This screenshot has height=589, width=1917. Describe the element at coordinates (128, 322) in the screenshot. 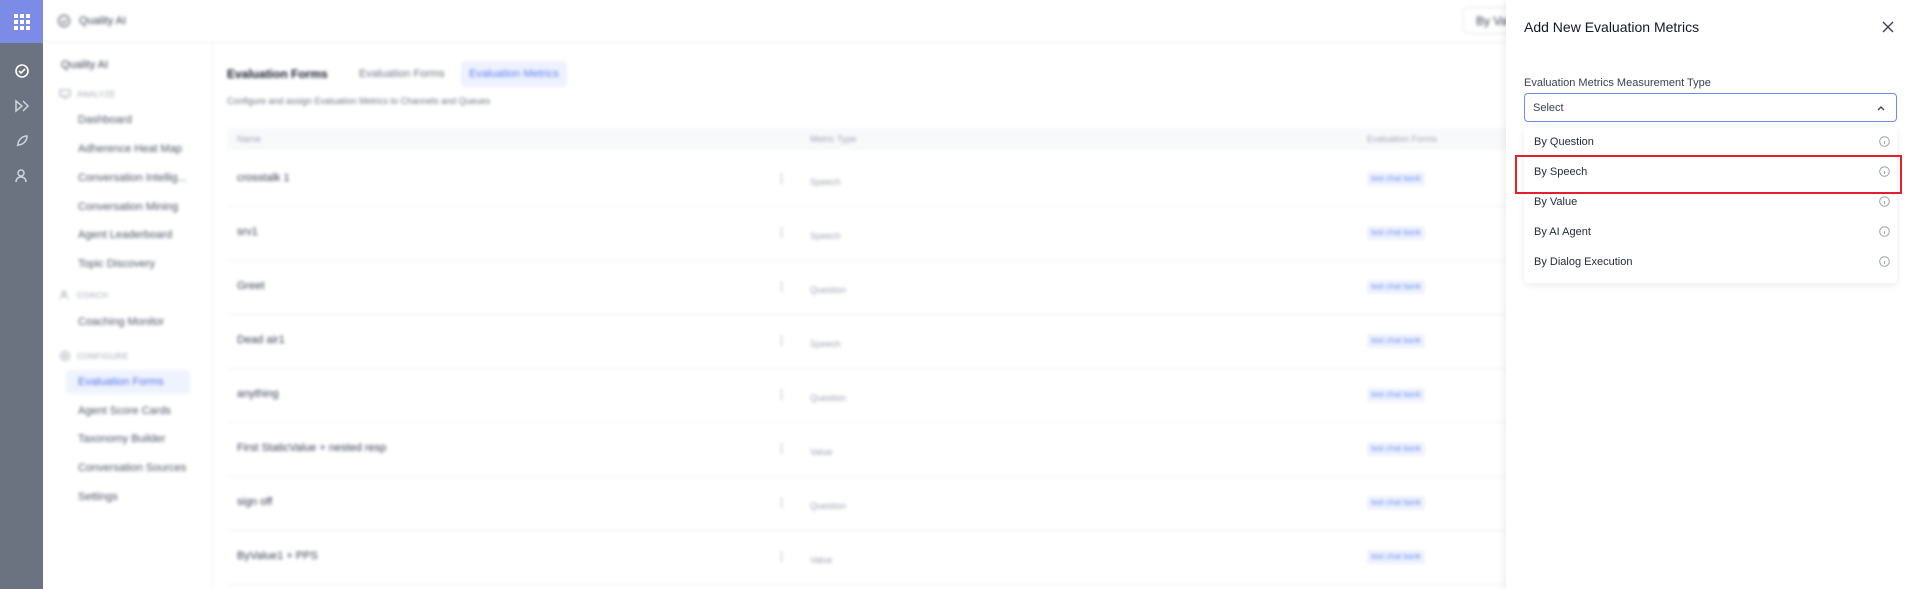

I see `sidebar-item-coaching-monitor: Coaching Monitor` at that location.